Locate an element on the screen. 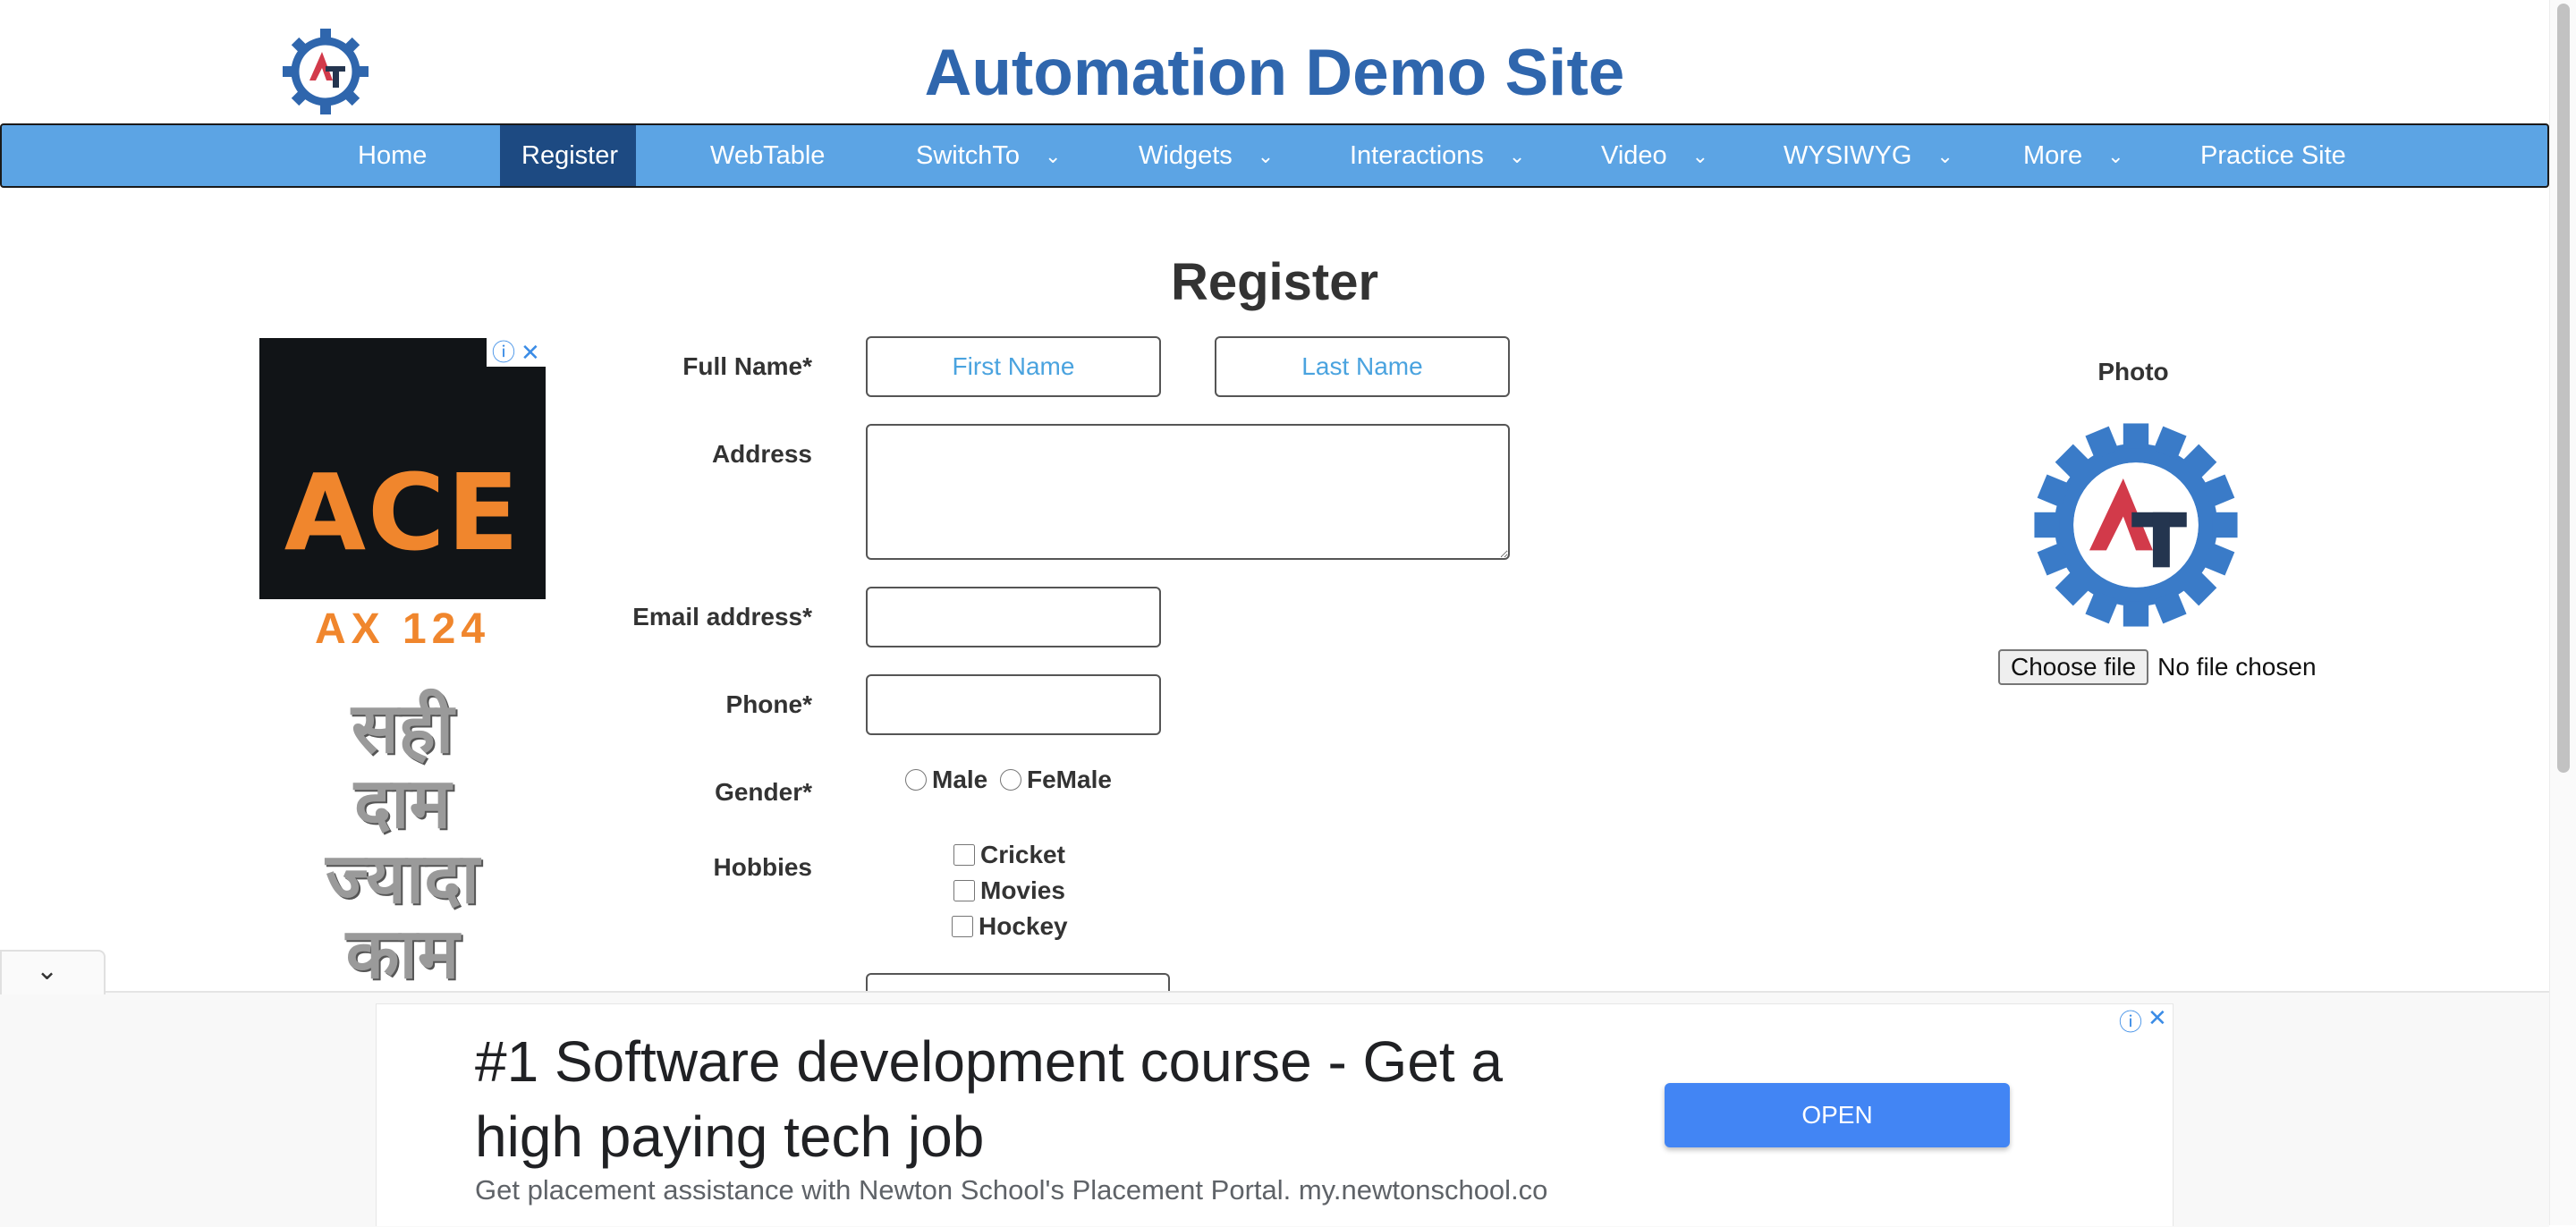 The height and width of the screenshot is (1227, 2576). gender-male-radio is located at coordinates (916, 780).